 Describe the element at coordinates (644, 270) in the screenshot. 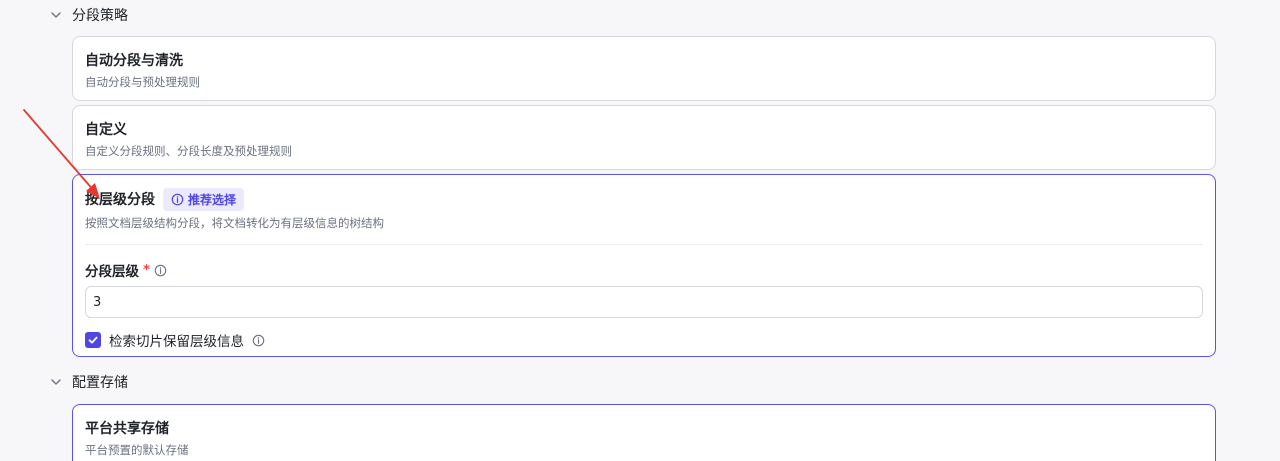

I see `level-field-label: 分段层级 *` at that location.